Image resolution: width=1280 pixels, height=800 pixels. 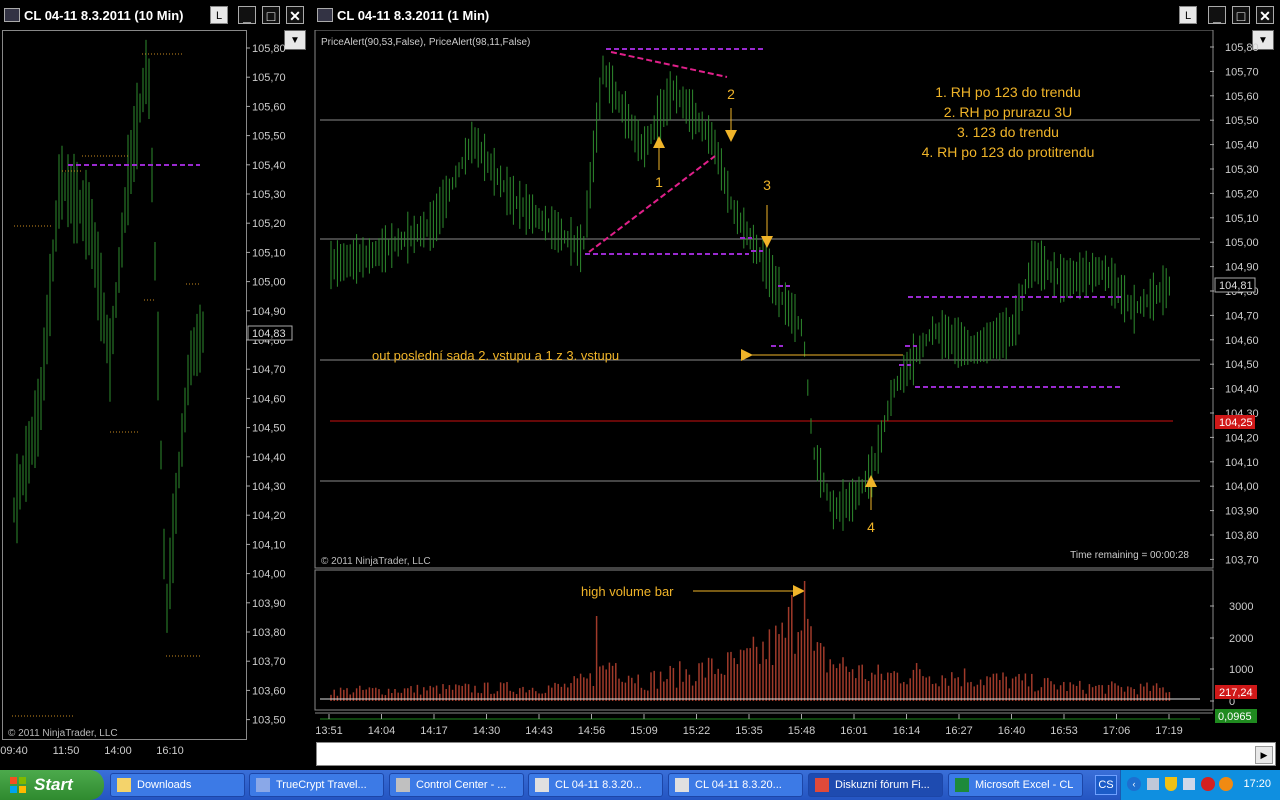 What do you see at coordinates (219, 15) in the screenshot?
I see `left-l-button: L` at bounding box center [219, 15].